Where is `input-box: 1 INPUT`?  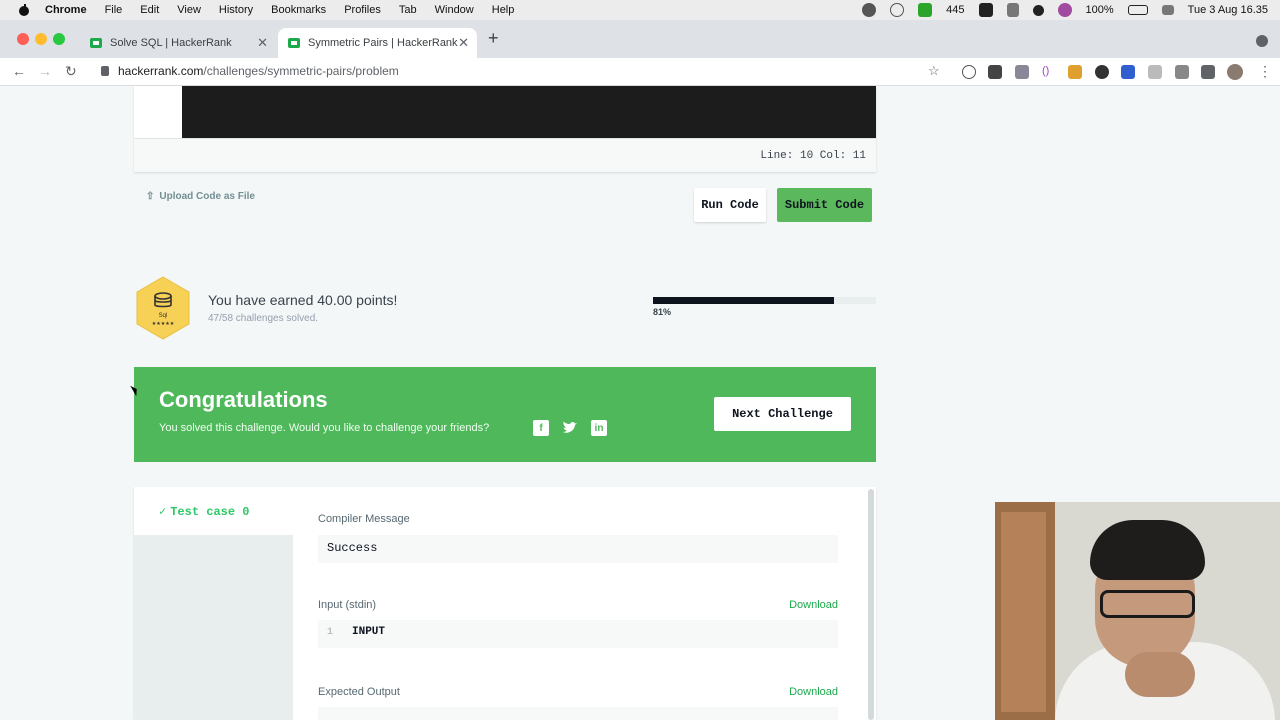 input-box: 1 INPUT is located at coordinates (578, 634).